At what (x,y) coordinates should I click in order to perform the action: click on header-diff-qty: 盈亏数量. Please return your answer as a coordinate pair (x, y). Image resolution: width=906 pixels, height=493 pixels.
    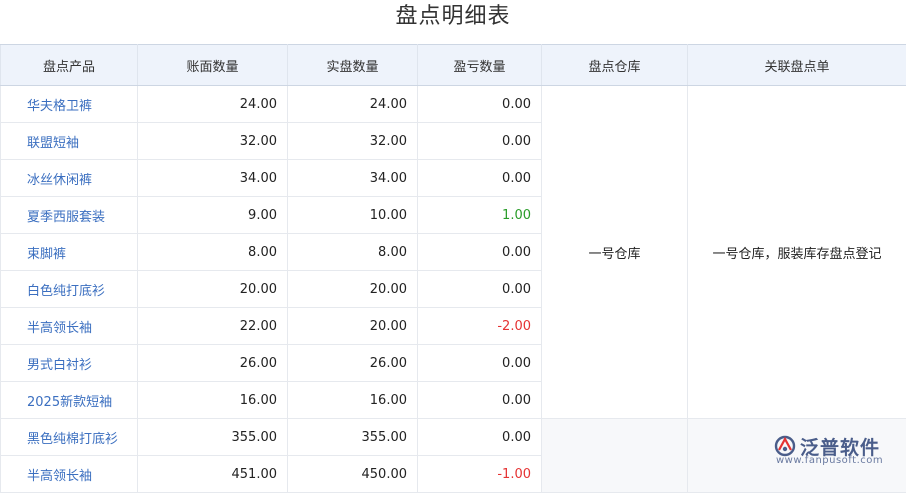
    Looking at the image, I should click on (480, 65).